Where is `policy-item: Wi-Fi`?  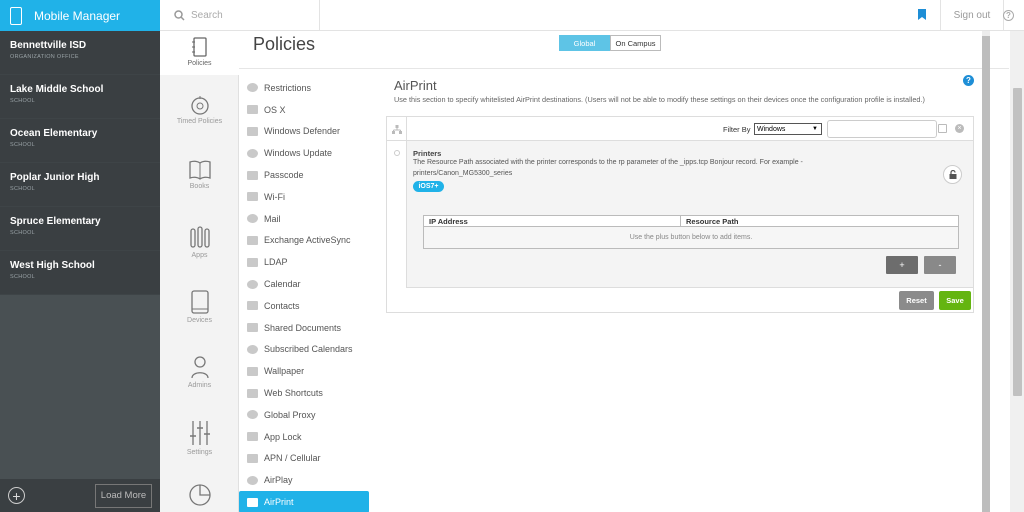 policy-item: Wi-Fi is located at coordinates (304, 197).